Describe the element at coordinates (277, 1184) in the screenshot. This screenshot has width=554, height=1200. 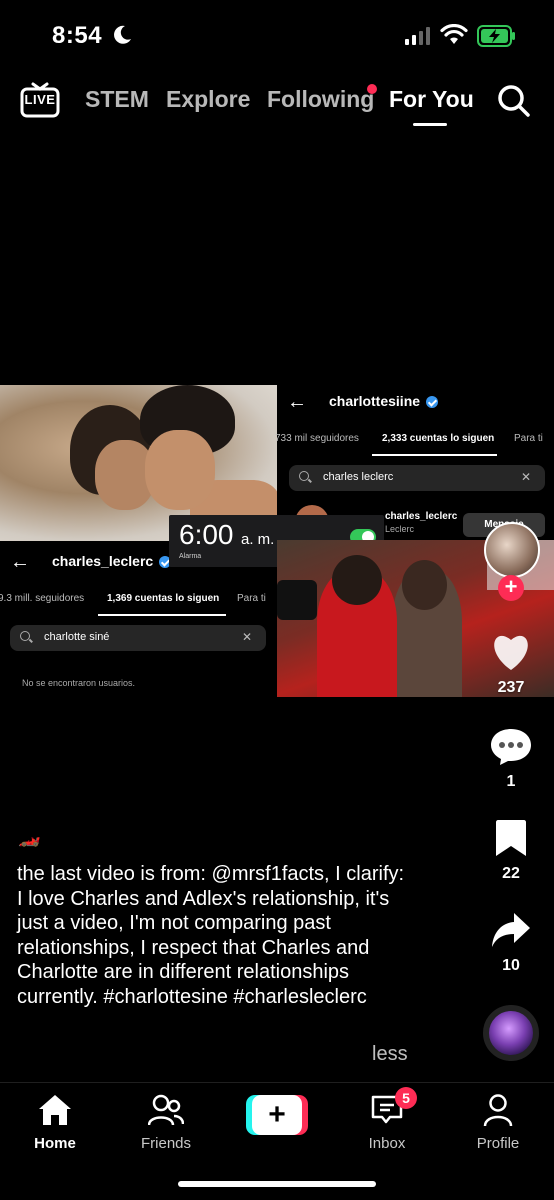
I see `home-indicator` at that location.